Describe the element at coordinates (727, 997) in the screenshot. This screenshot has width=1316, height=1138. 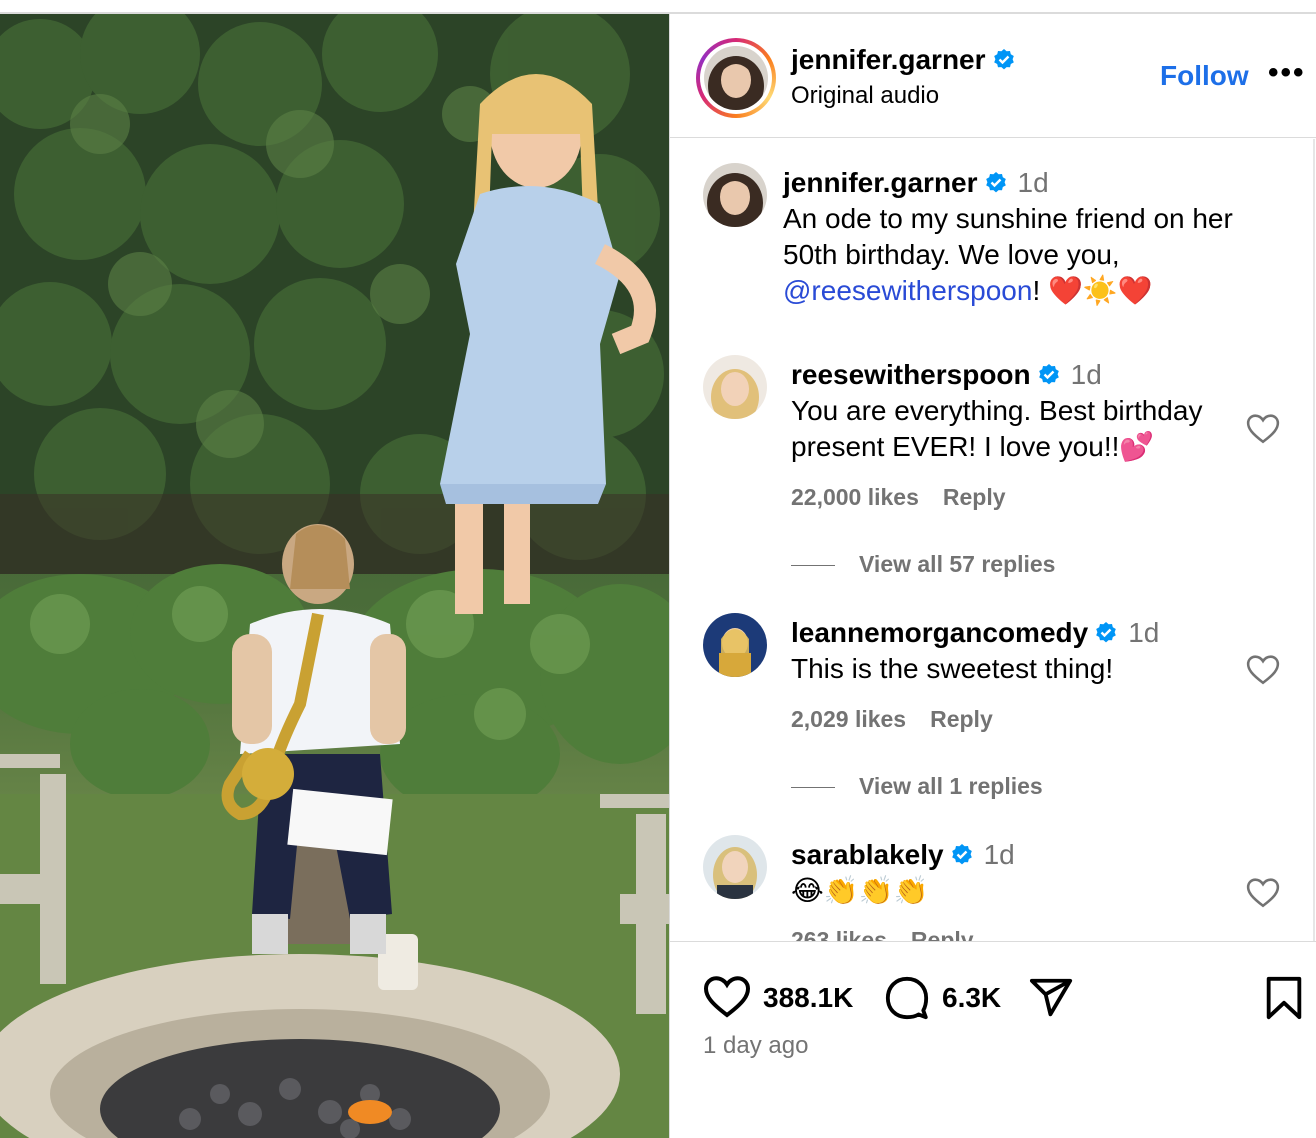
I see `like-heart-icon` at that location.